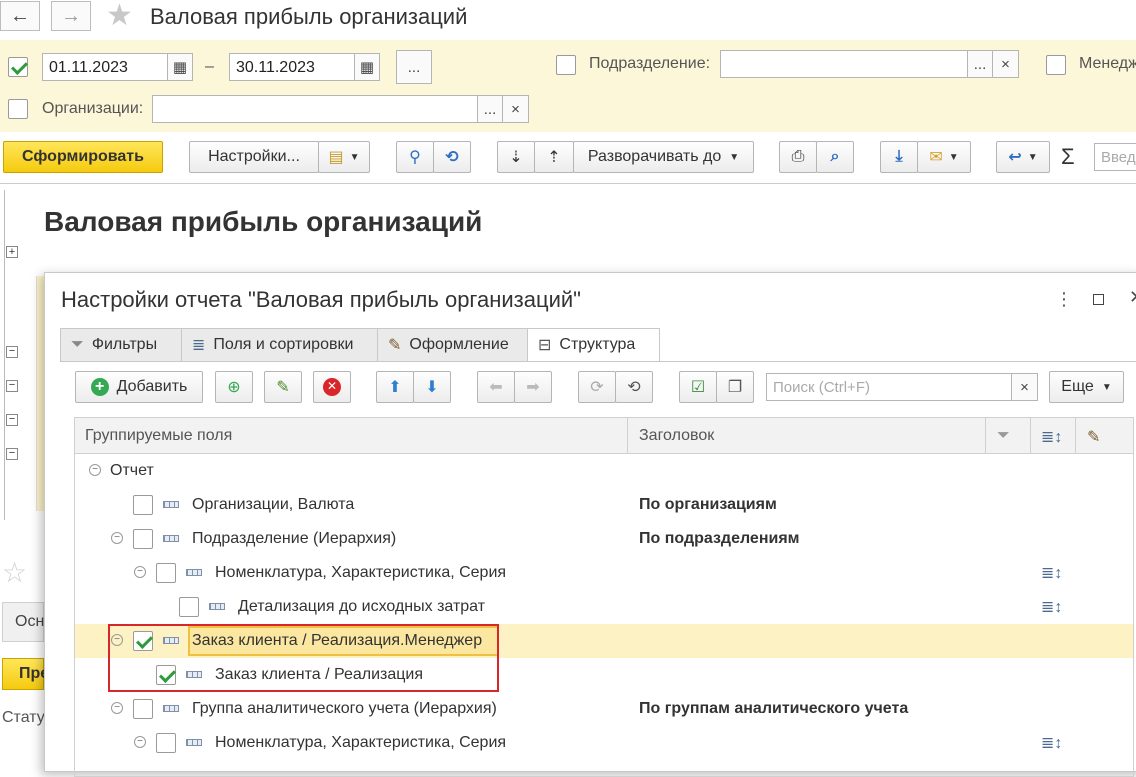 This screenshot has width=1136, height=777. Describe the element at coordinates (1005, 64) in the screenshot. I see `division-clear-button: ×` at that location.